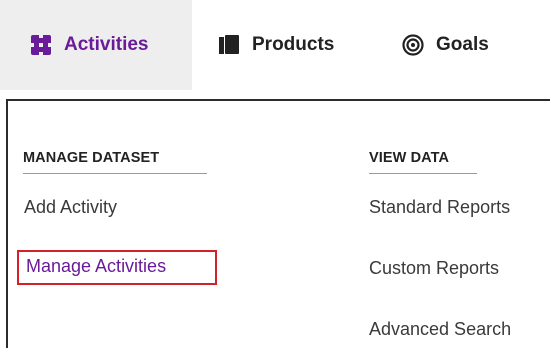 The height and width of the screenshot is (348, 550). I want to click on tab-goals: Goals, so click(445, 45).